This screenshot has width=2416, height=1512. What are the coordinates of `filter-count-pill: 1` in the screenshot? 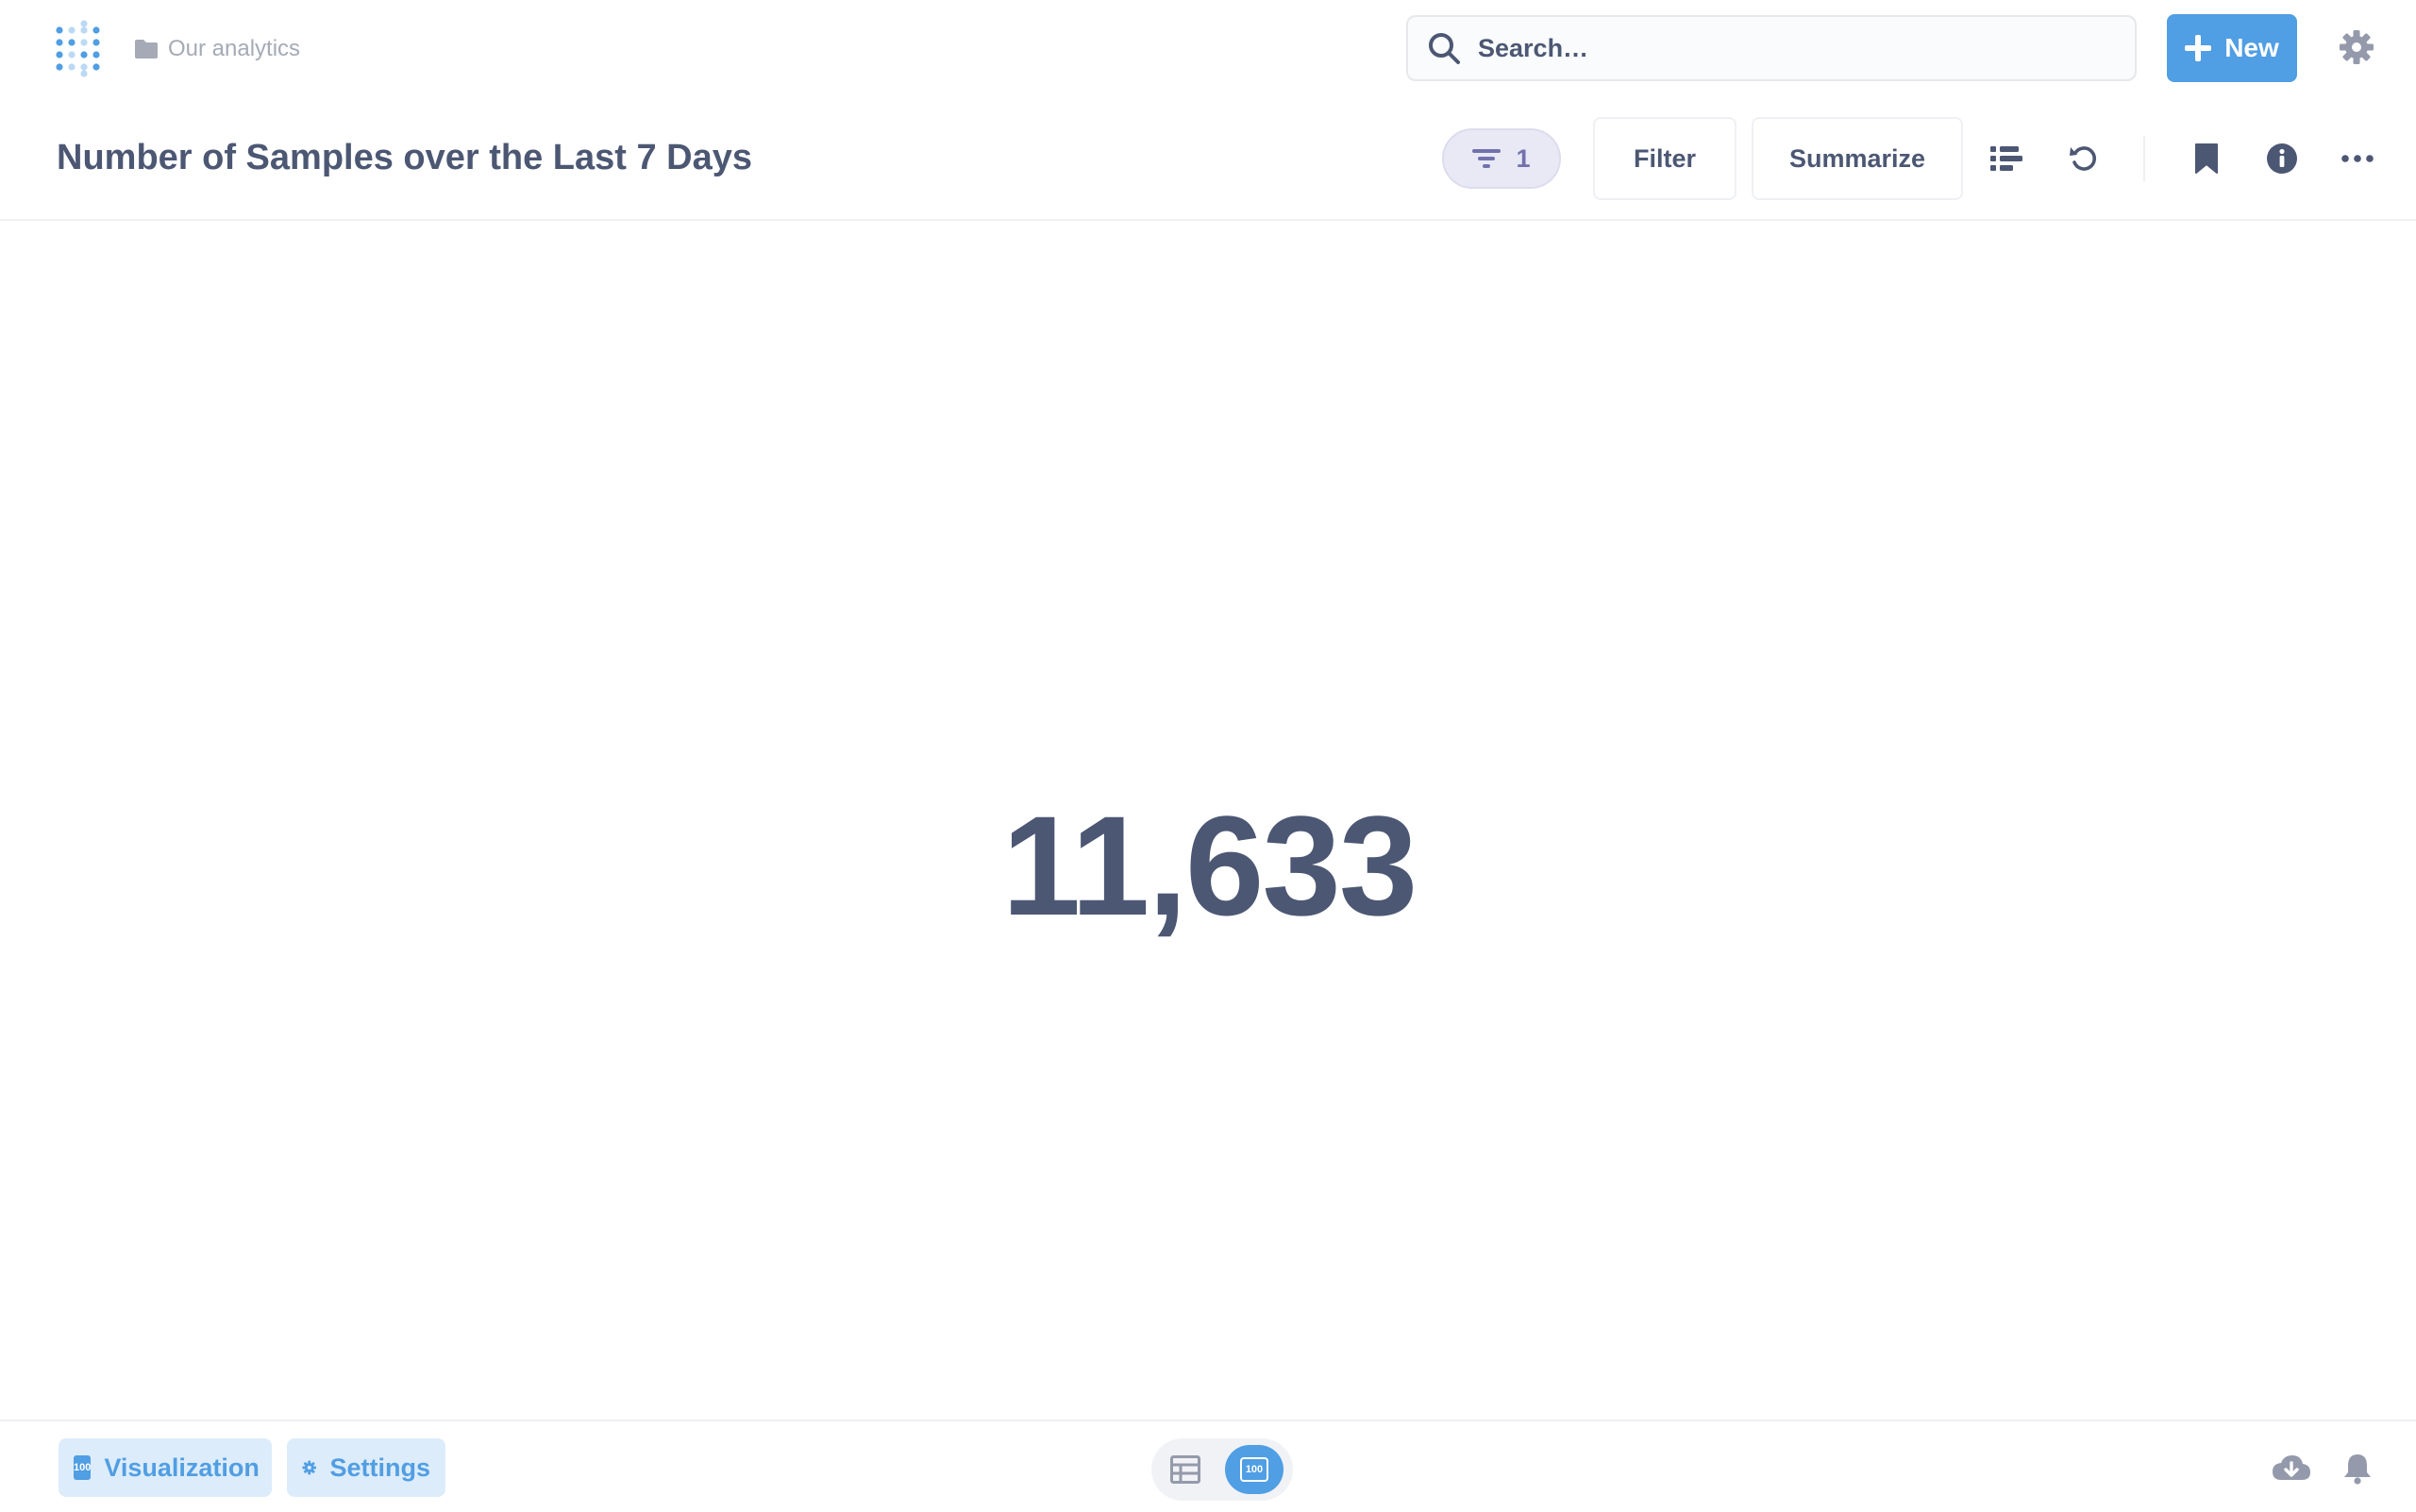 It's located at (1501, 158).